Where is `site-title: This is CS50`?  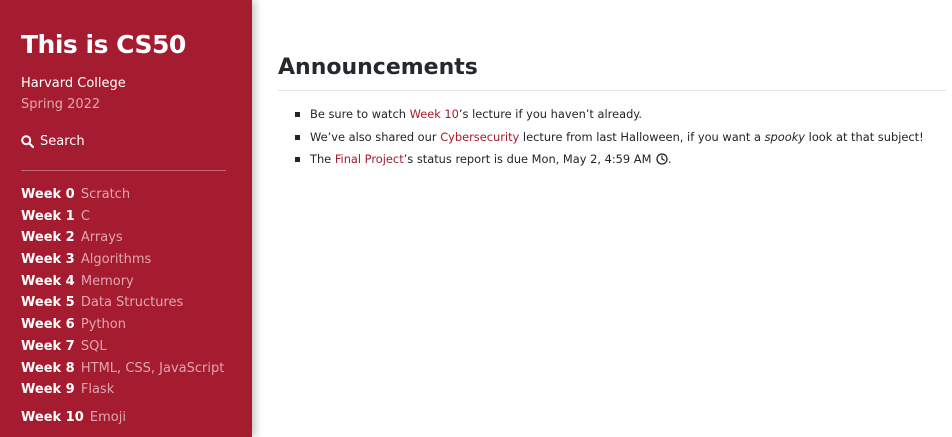
site-title: This is CS50 is located at coordinates (103, 44).